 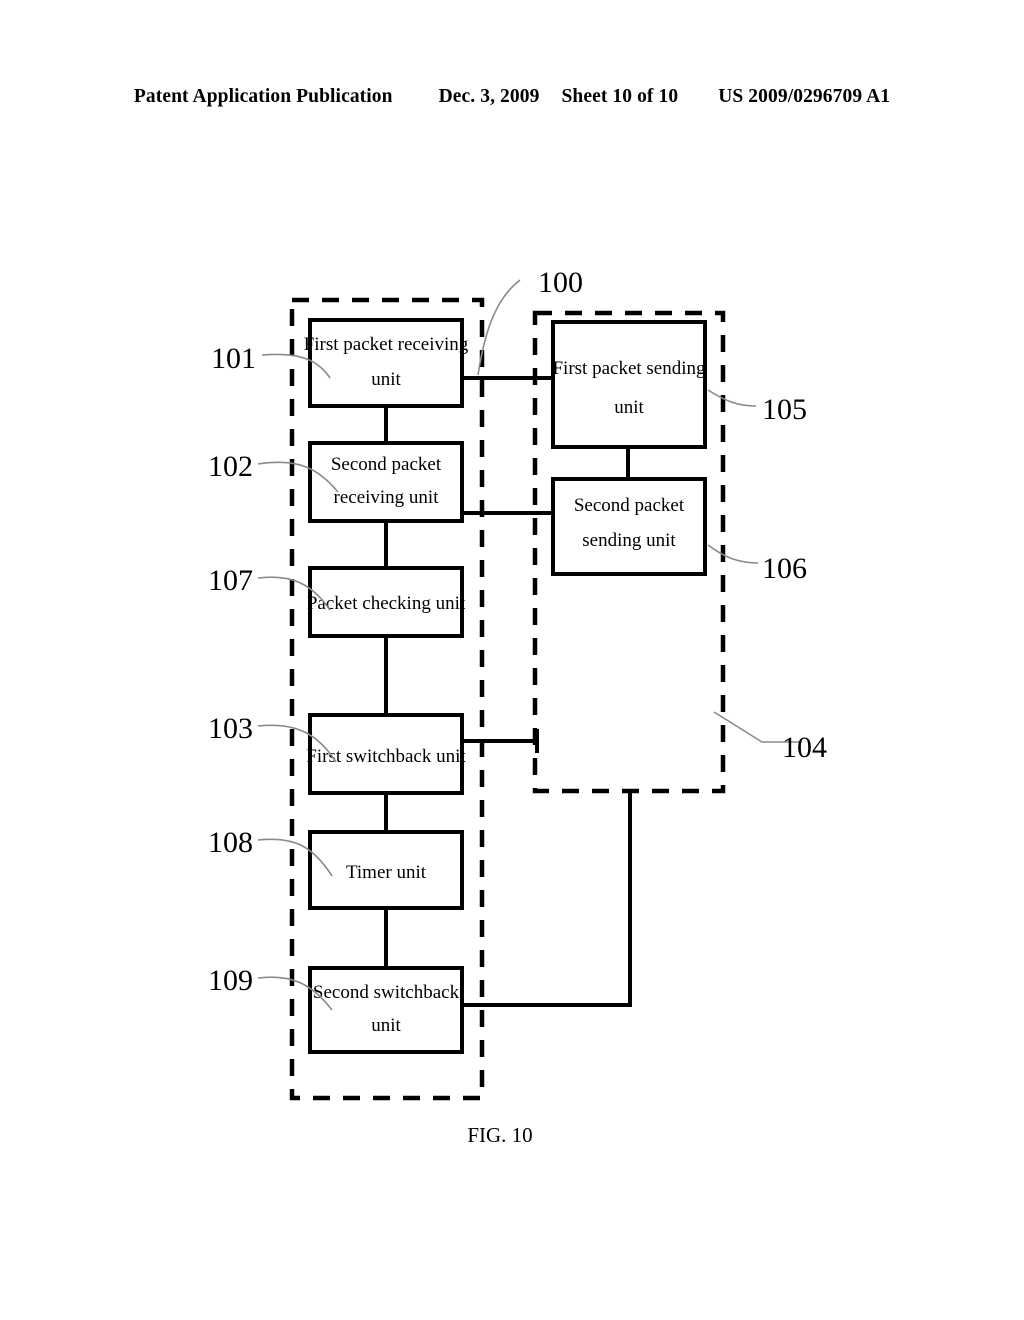 I want to click on block-label-105-line2: unit, so click(x=629, y=407).